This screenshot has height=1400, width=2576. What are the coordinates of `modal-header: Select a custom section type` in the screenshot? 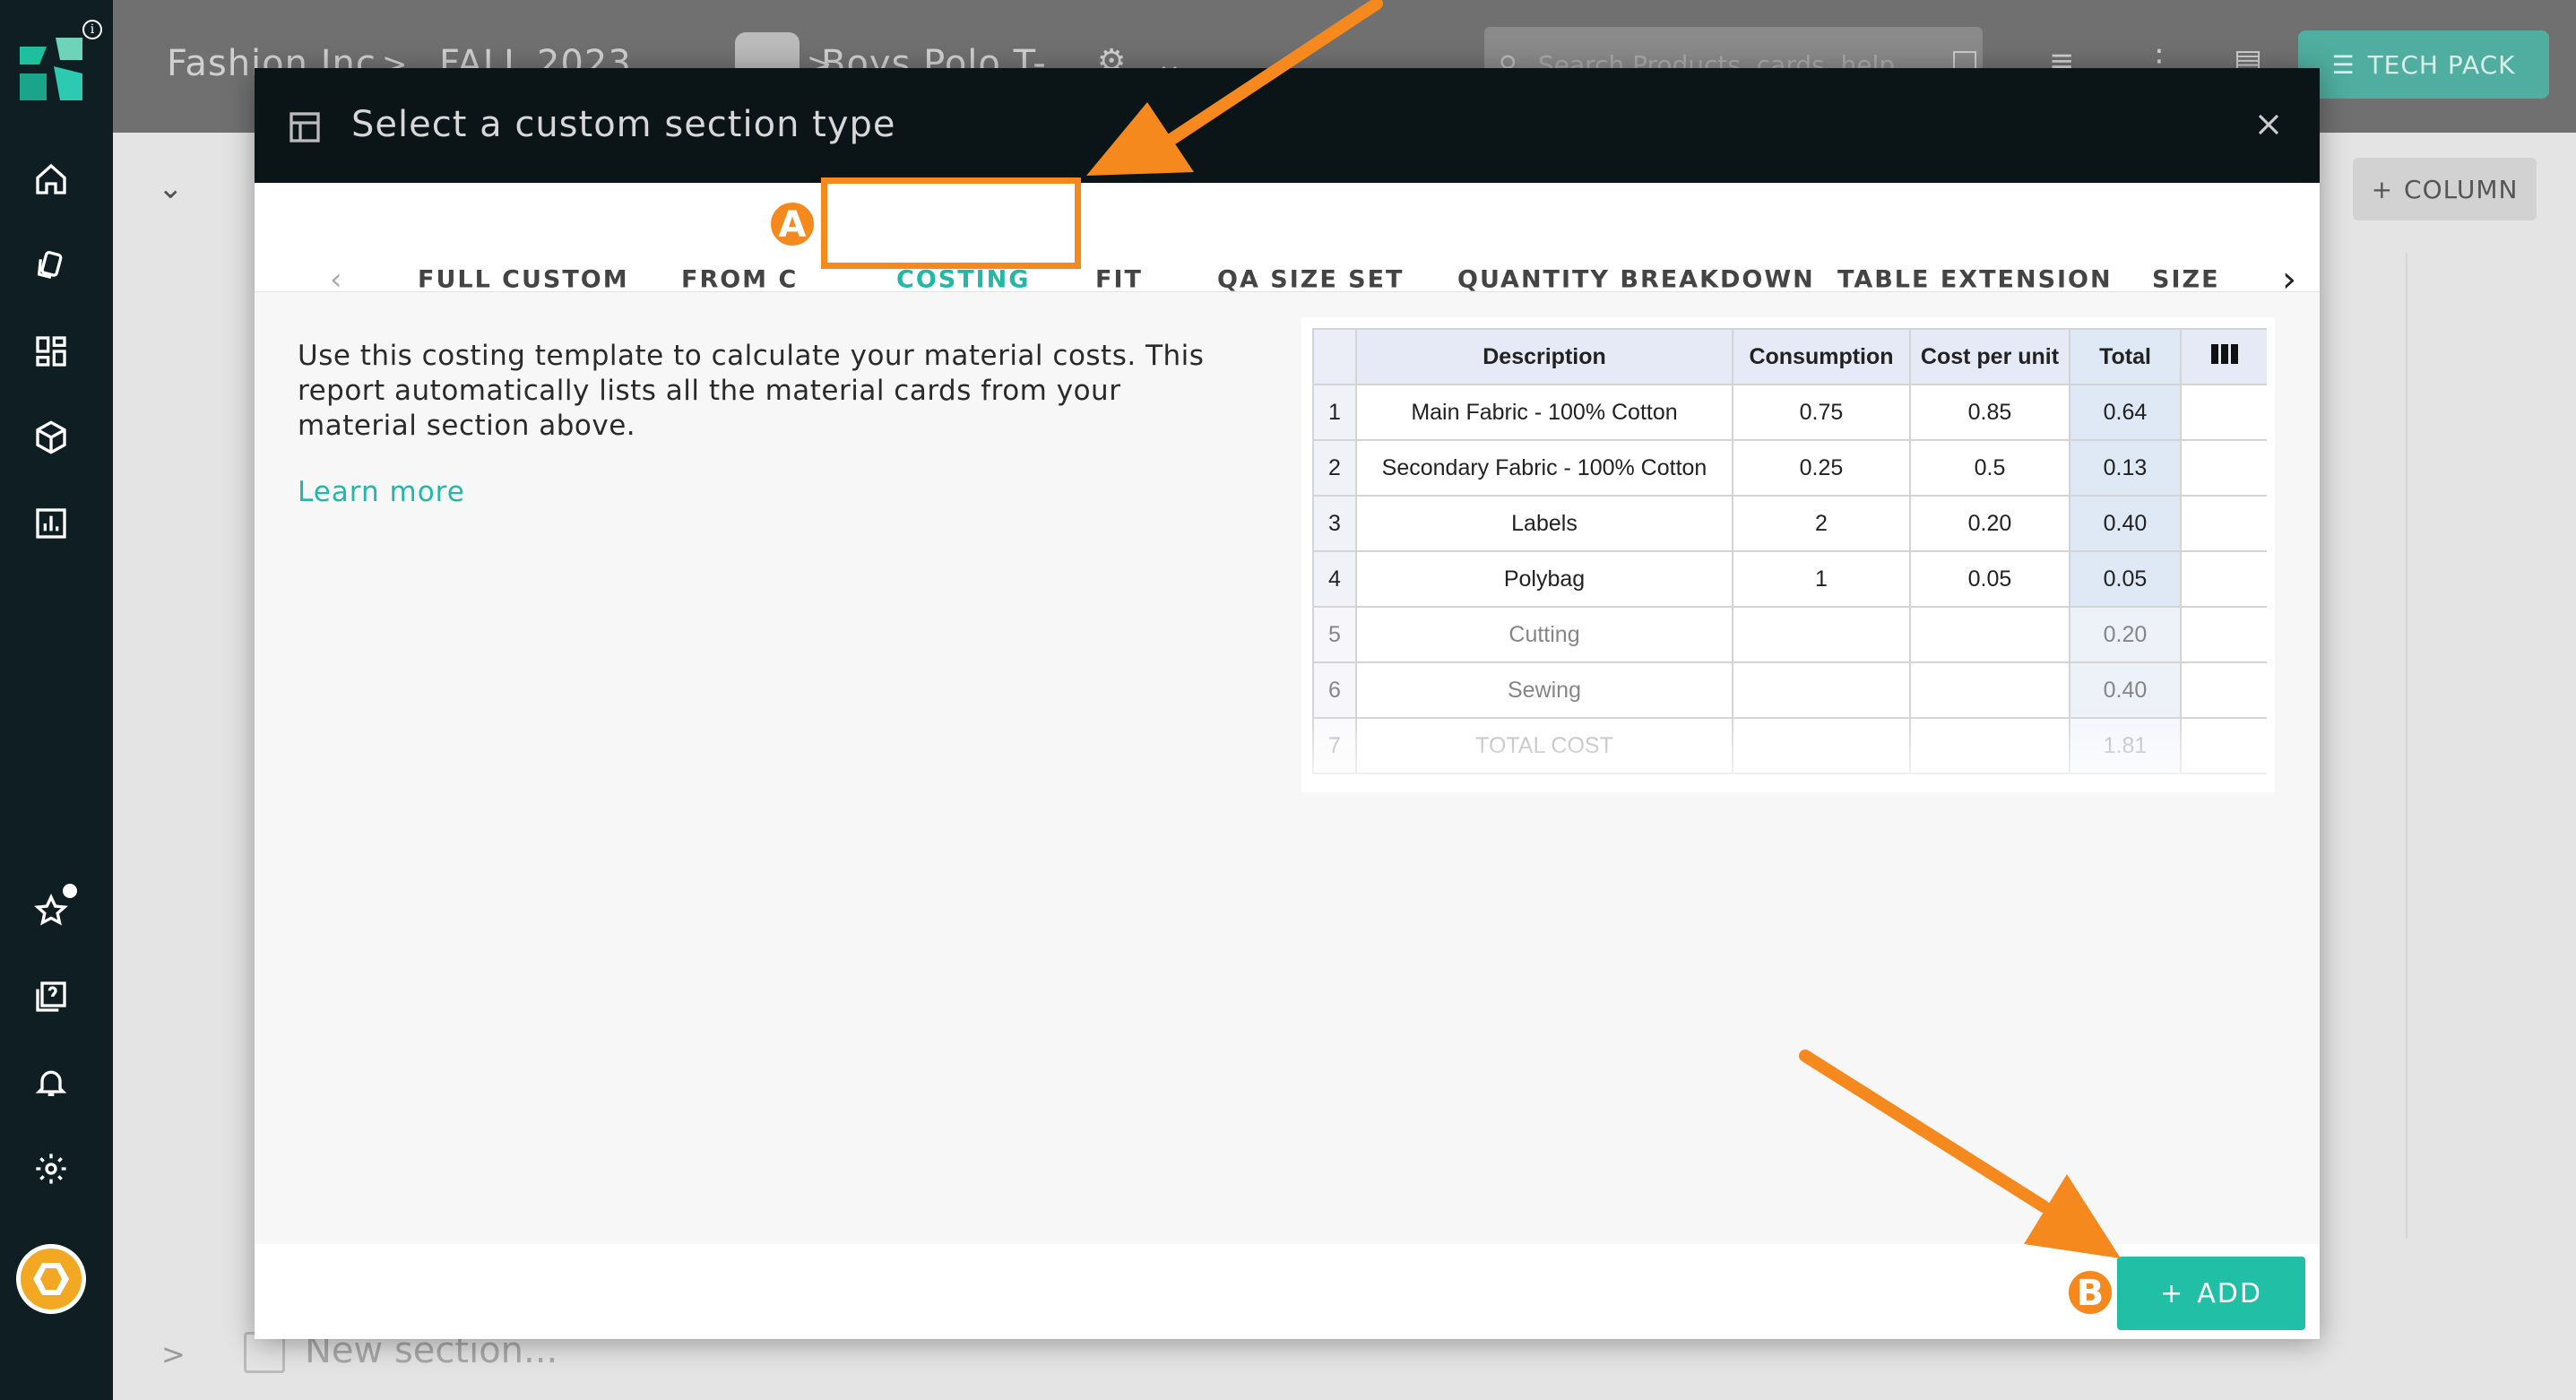 It's located at (1287, 125).